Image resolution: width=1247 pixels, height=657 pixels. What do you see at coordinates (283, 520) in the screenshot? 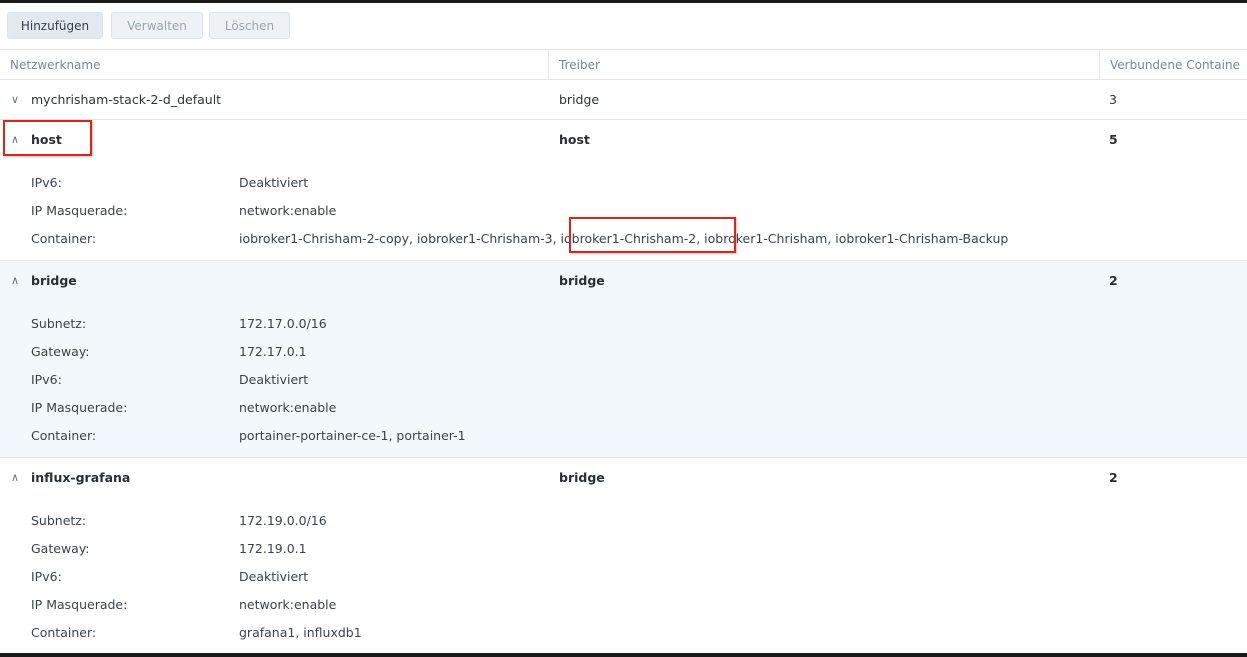
I see `detail-value: 172.19.0.0/16` at bounding box center [283, 520].